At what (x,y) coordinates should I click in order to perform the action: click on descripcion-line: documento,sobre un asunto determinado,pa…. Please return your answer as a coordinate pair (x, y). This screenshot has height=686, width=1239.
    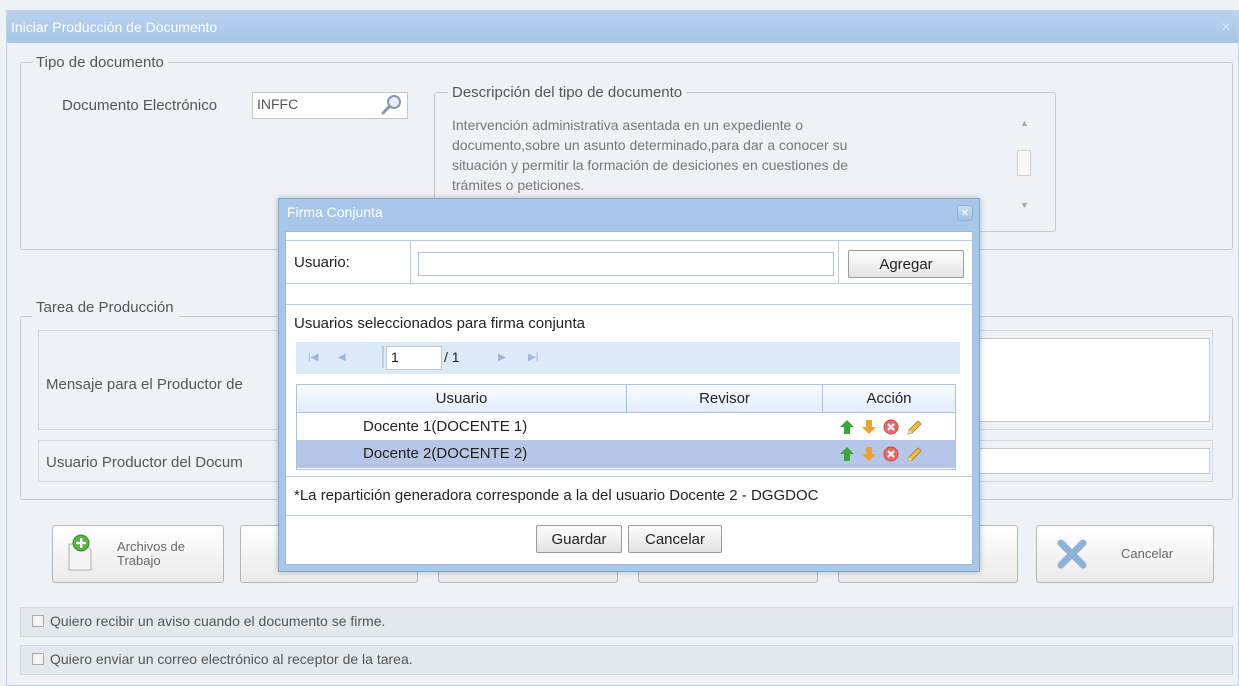
    Looking at the image, I should click on (650, 145).